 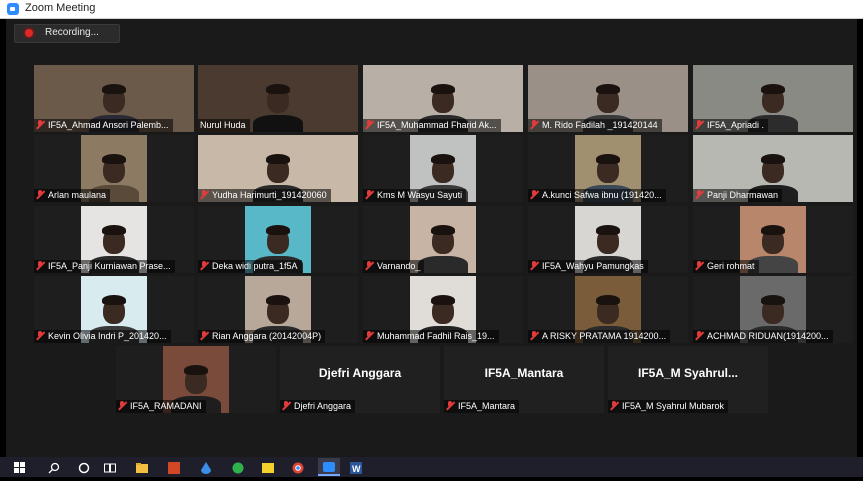 What do you see at coordinates (431, 467) in the screenshot?
I see `windows-taskbar: W` at bounding box center [431, 467].